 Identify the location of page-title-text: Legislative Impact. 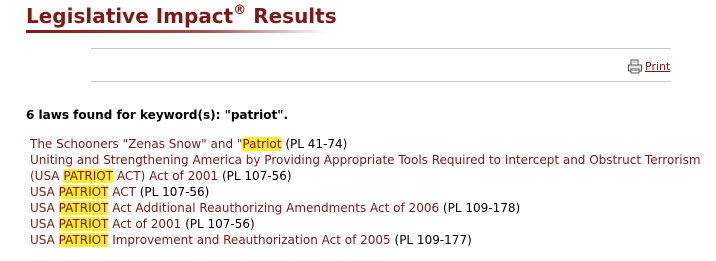
(130, 16).